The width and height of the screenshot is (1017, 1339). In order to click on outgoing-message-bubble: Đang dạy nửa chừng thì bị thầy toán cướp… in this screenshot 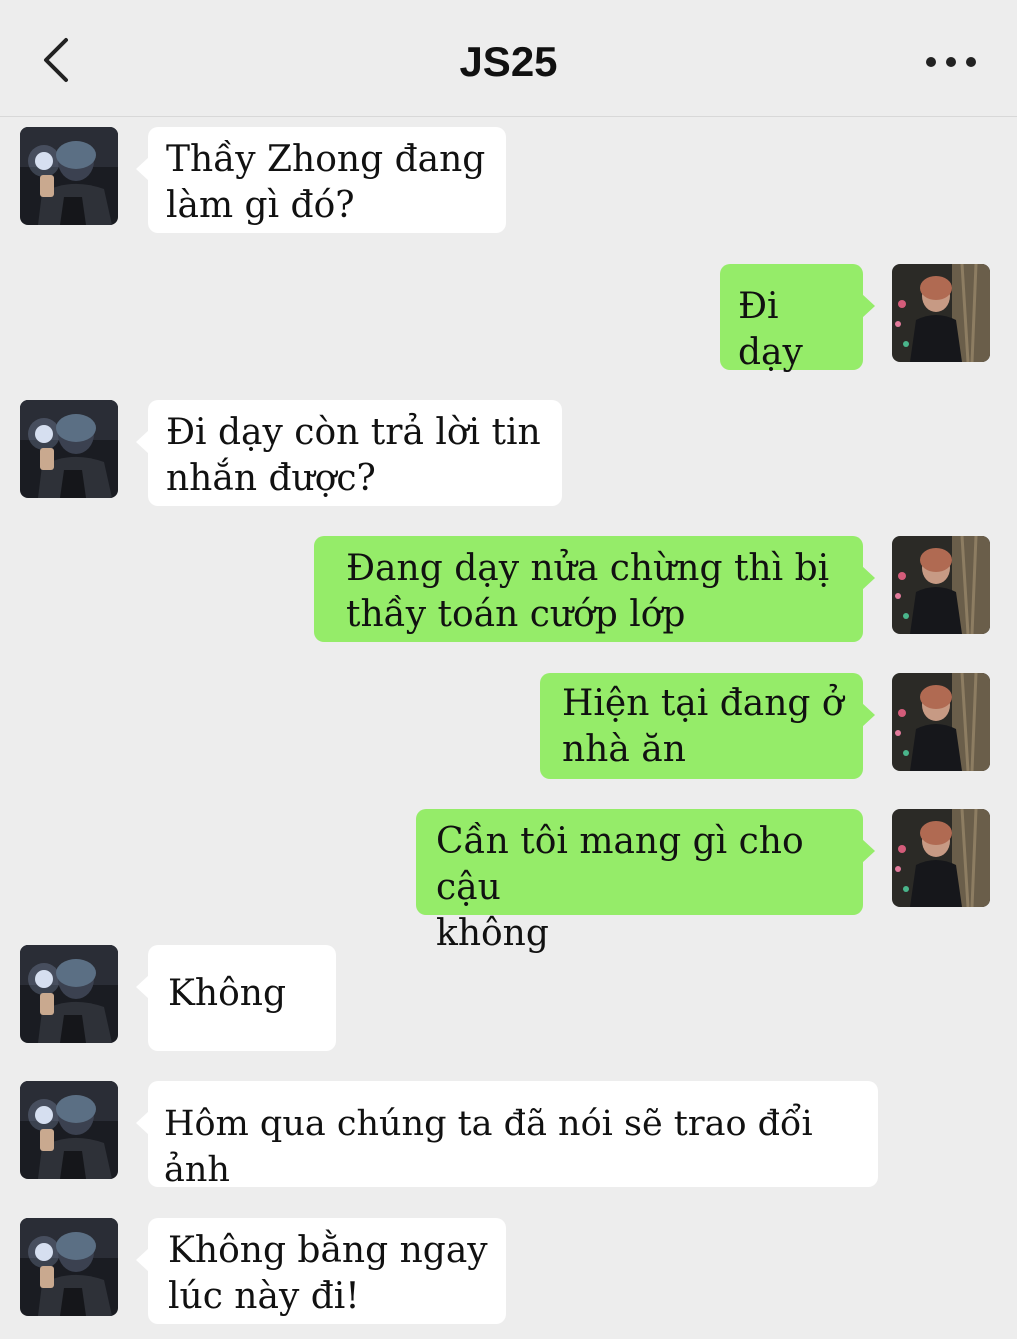, I will do `click(594, 589)`.